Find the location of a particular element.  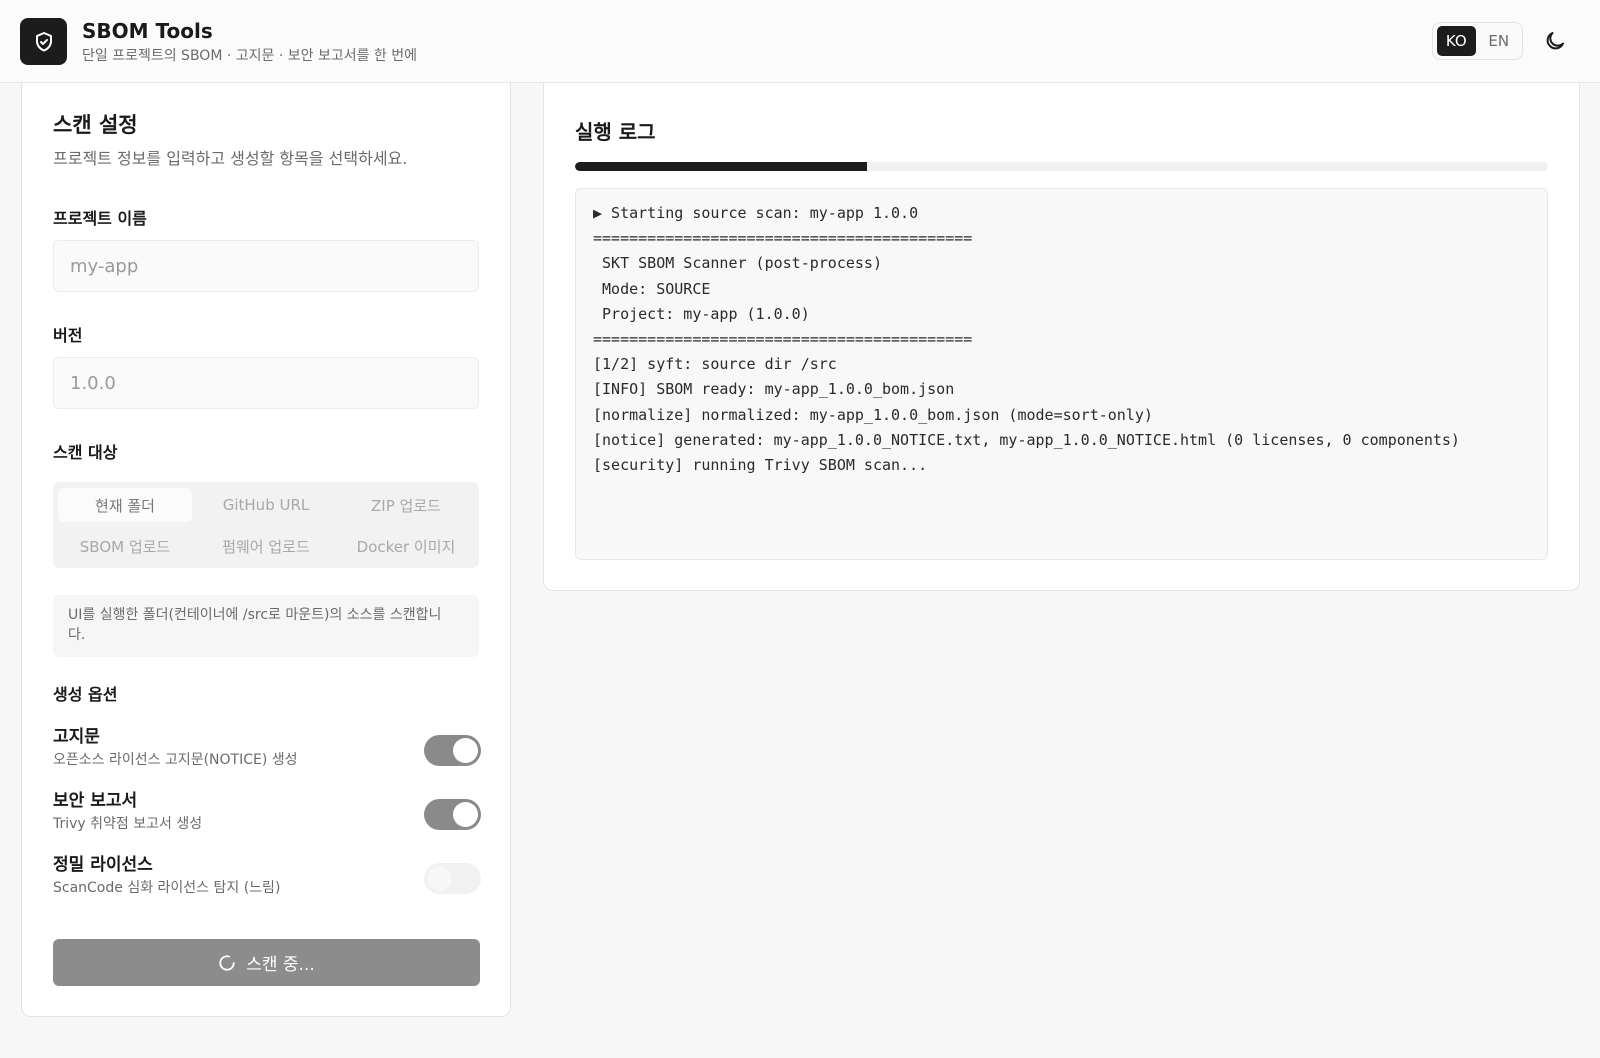

target-firmware-upload: 펌웨어 업로드 is located at coordinates (266, 546).